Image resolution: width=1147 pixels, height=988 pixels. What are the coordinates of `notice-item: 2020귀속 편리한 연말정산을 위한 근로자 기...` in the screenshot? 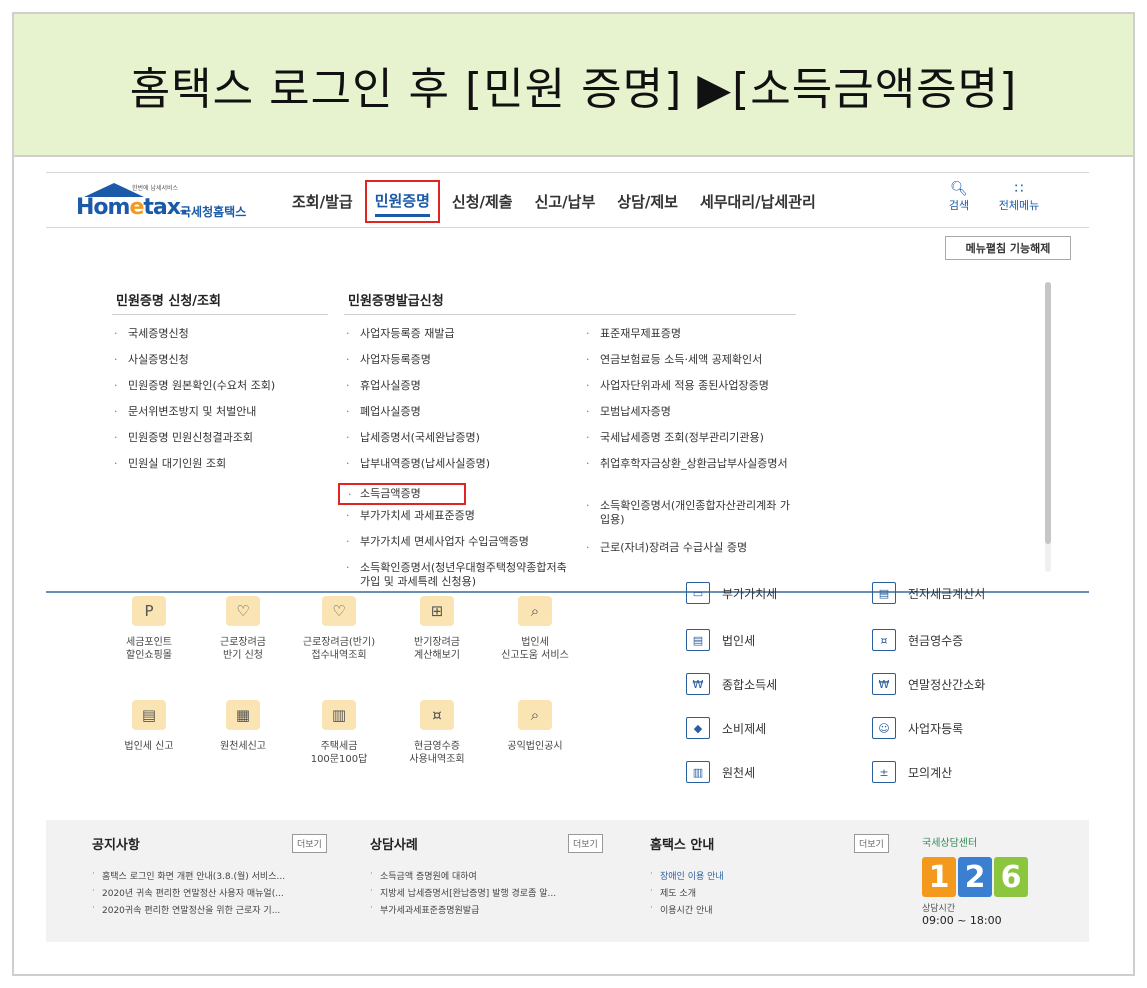 It's located at (217, 911).